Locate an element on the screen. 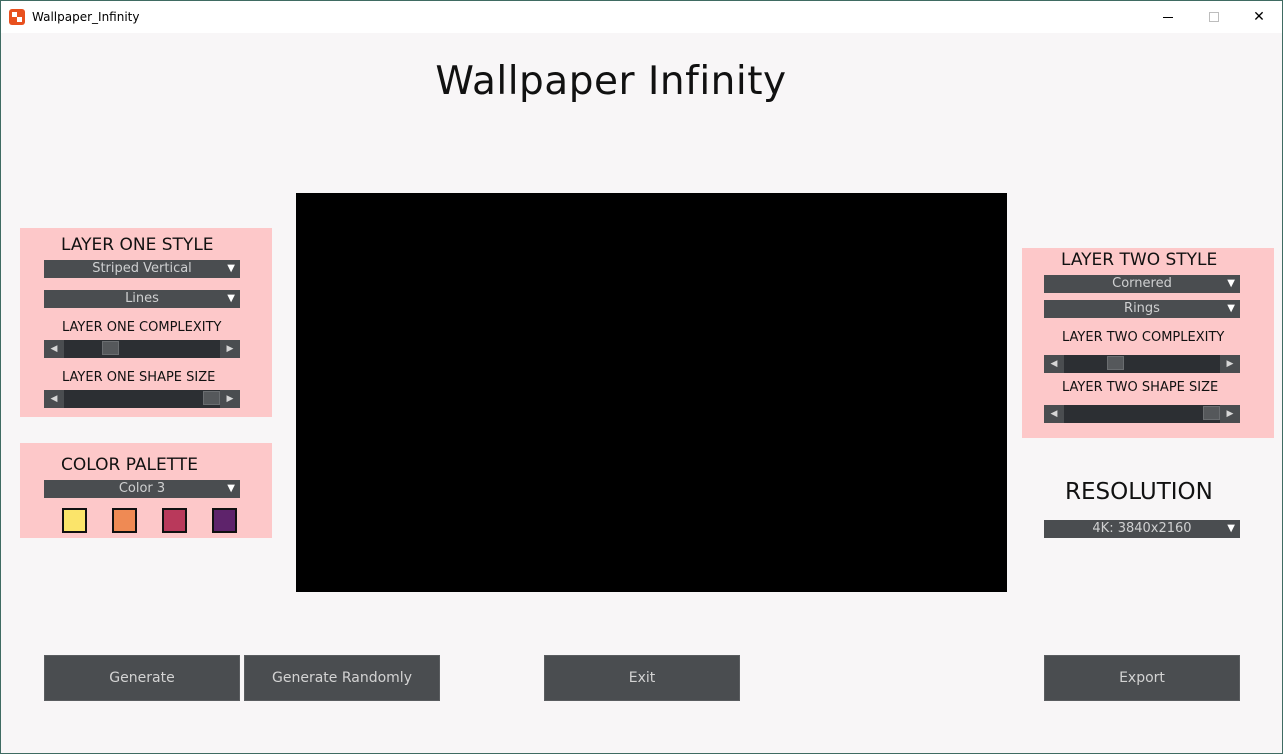 This screenshot has height=754, width=1283. layer-one-shape-size-slider: ◀ ▶ is located at coordinates (142, 399).